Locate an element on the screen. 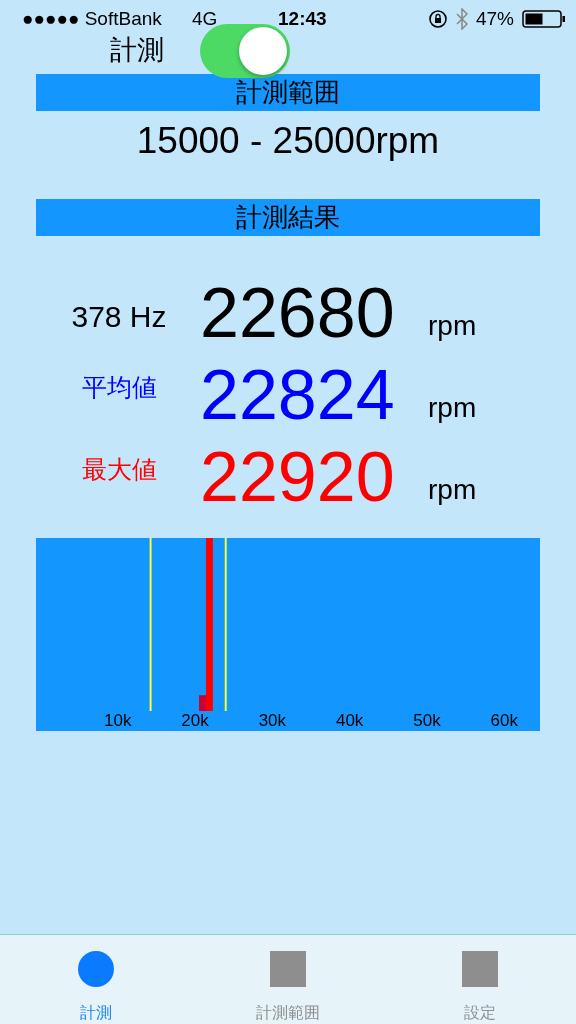  battery-icon is located at coordinates (544, 19).